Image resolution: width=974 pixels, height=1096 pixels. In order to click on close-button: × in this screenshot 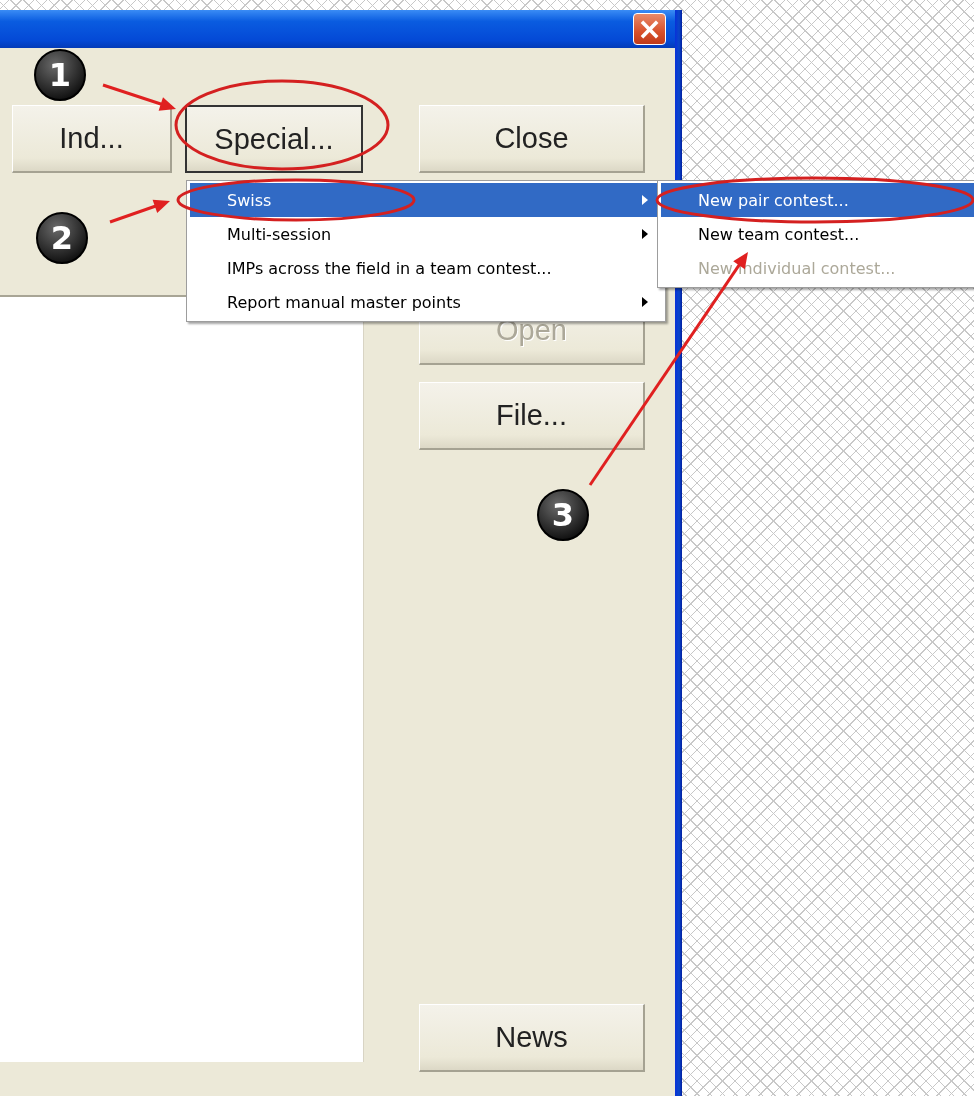, I will do `click(649, 29)`.